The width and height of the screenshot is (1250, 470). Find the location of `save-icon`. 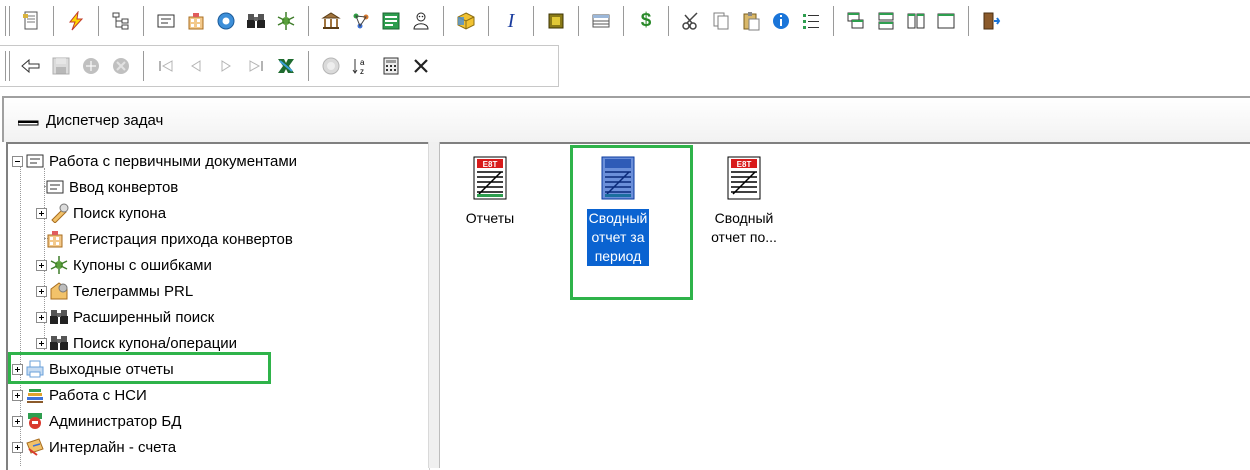

save-icon is located at coordinates (61, 66).